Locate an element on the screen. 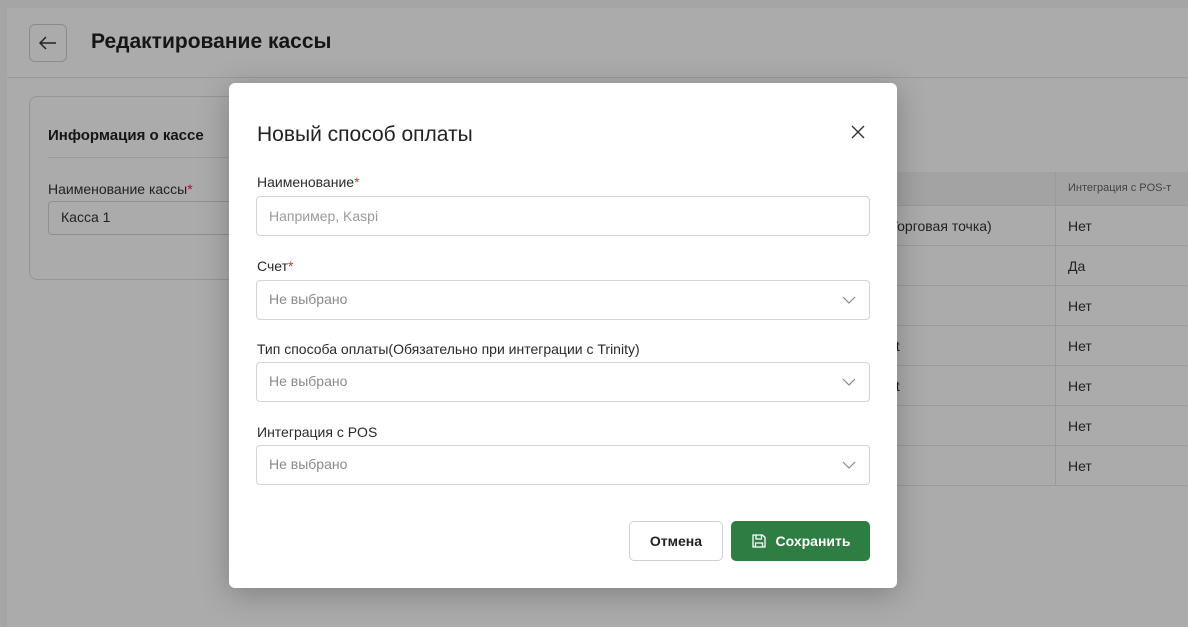  floppy-disk-icon is located at coordinates (758, 541).